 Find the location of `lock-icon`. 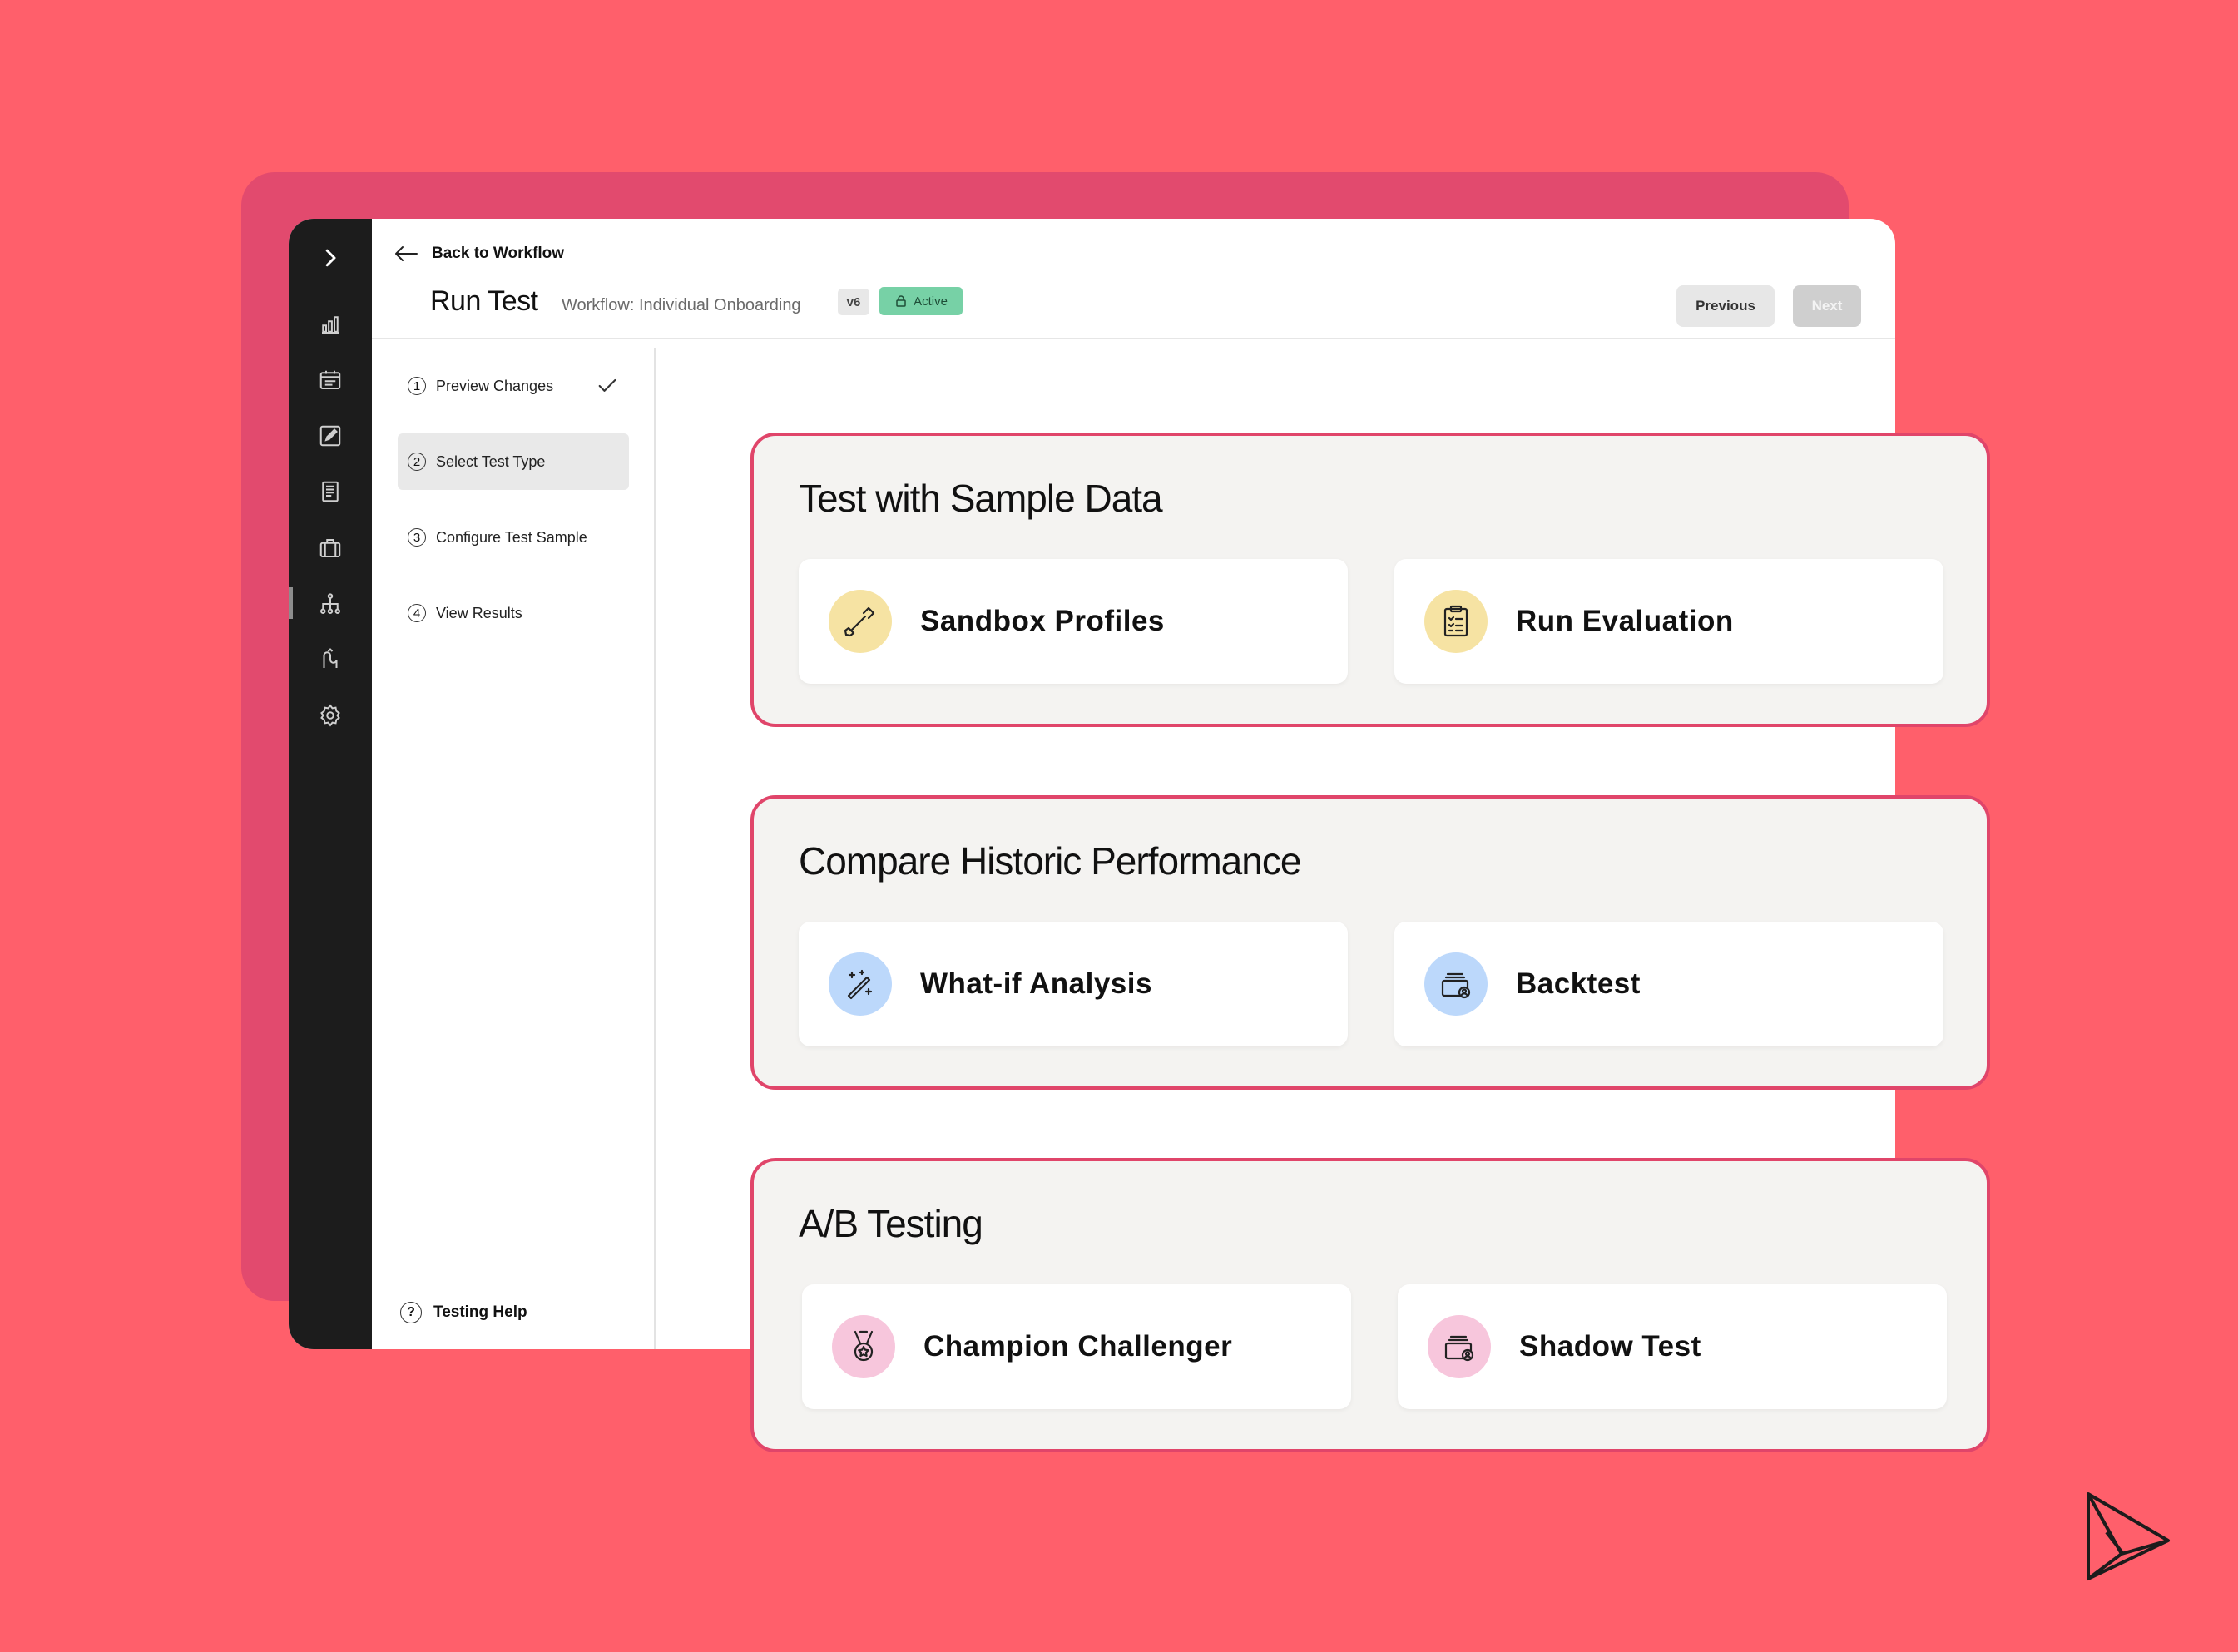

lock-icon is located at coordinates (901, 301).